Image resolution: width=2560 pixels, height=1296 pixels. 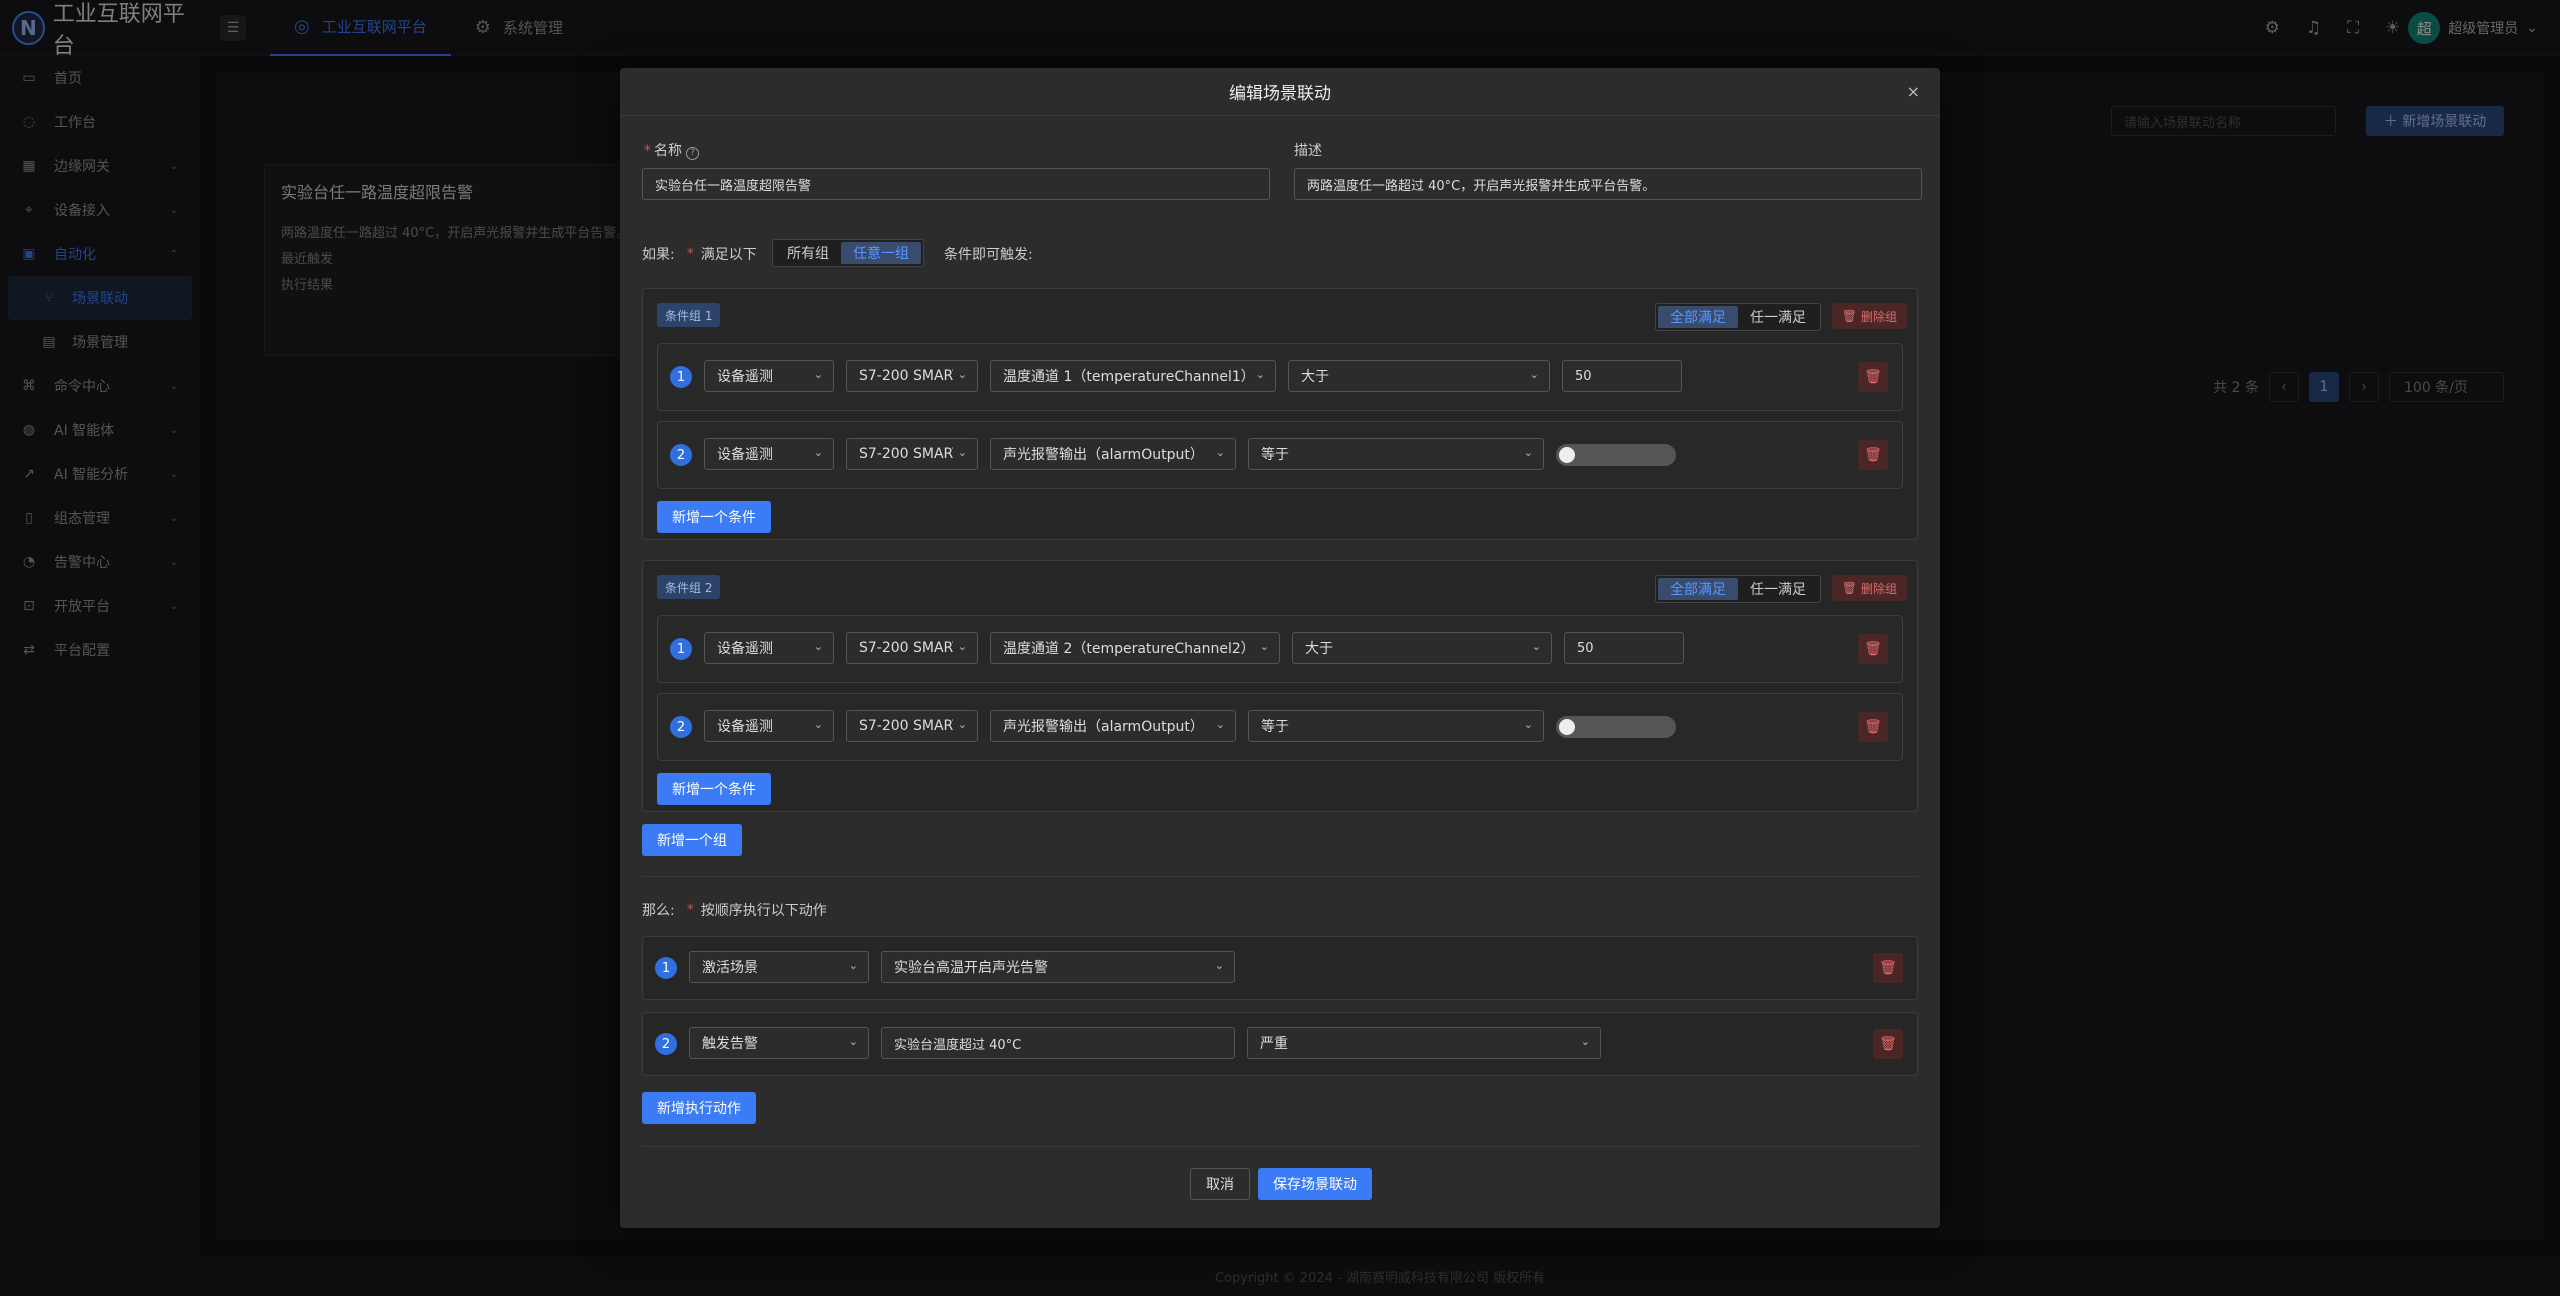 What do you see at coordinates (808, 253) in the screenshot?
I see `mode-all-groups: 所有组` at bounding box center [808, 253].